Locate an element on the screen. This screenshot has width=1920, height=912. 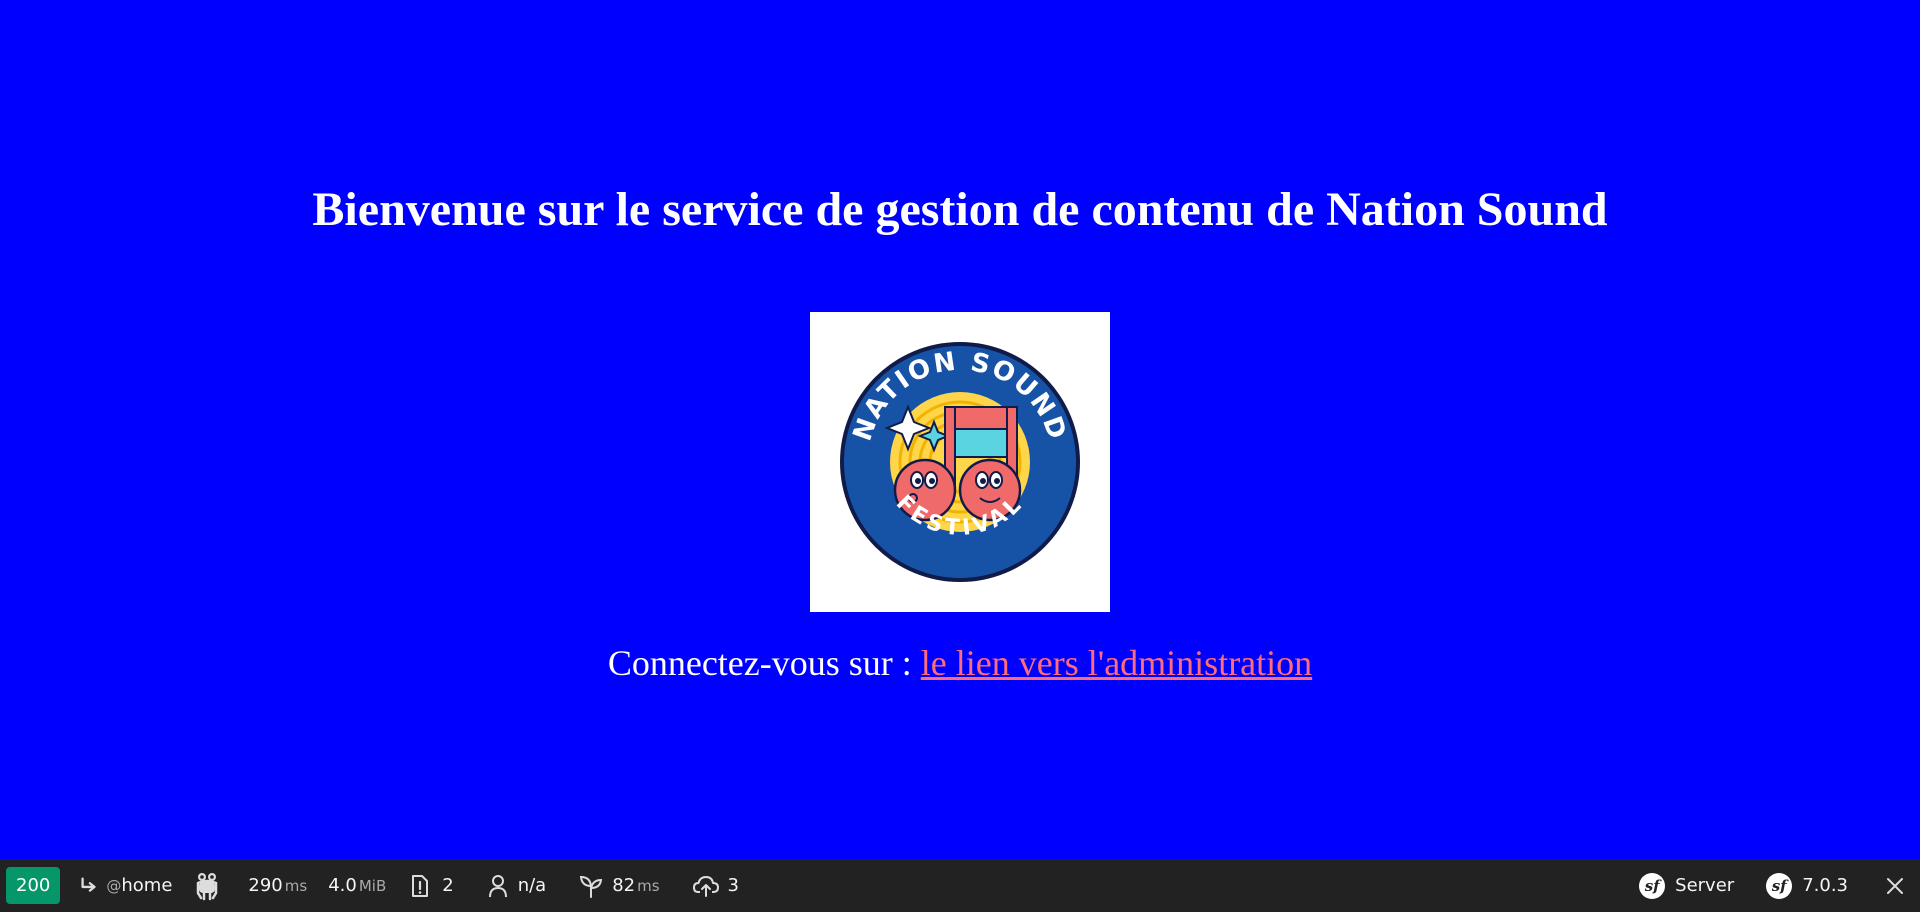
memory-item: 4.0 MiB is located at coordinates (357, 885).